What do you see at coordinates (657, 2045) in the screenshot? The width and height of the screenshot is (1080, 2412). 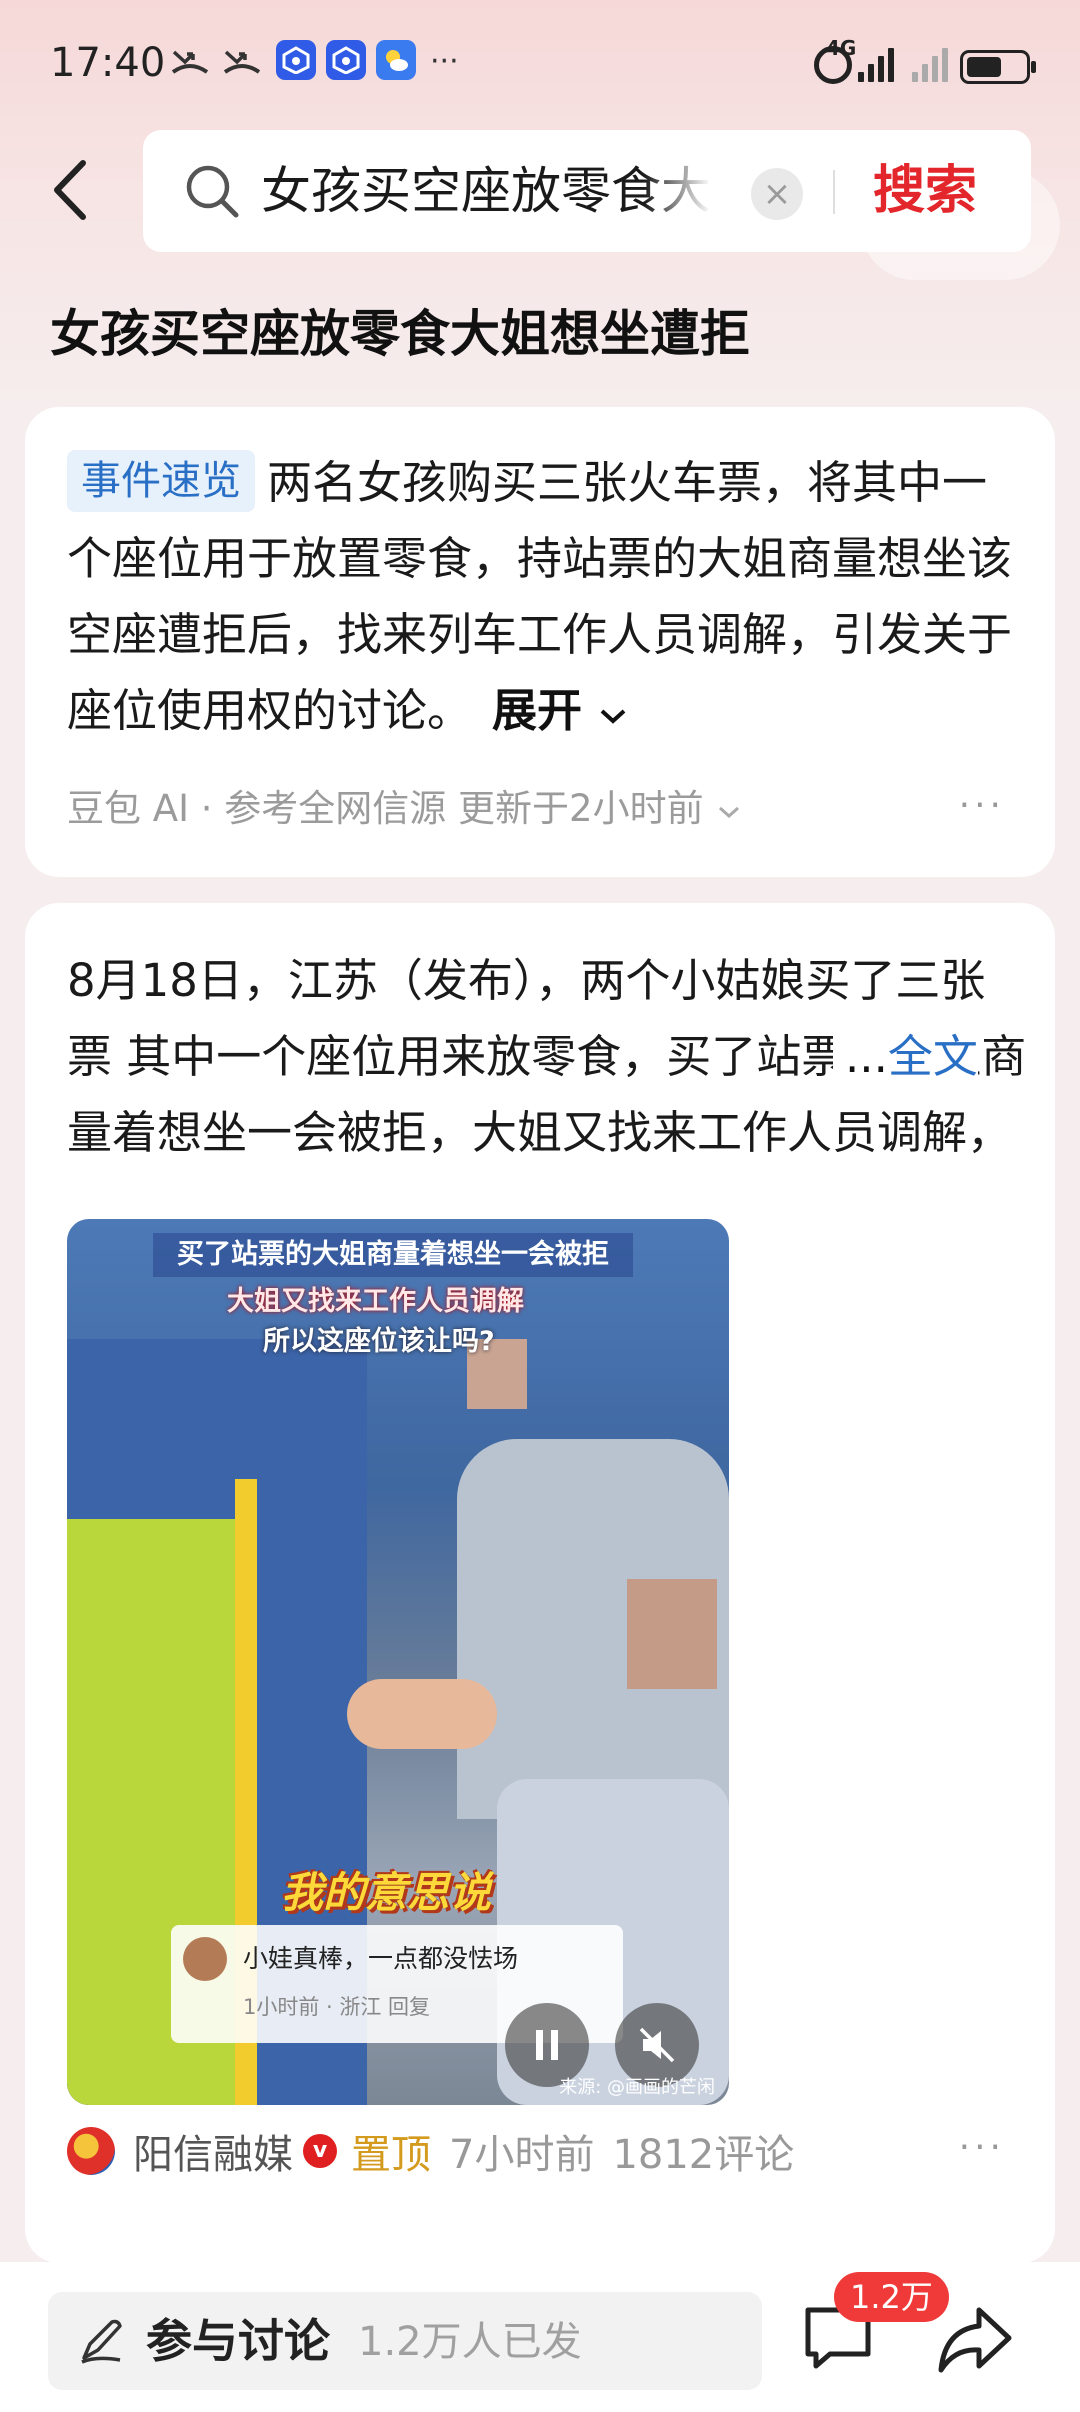 I see `mute-icon` at bounding box center [657, 2045].